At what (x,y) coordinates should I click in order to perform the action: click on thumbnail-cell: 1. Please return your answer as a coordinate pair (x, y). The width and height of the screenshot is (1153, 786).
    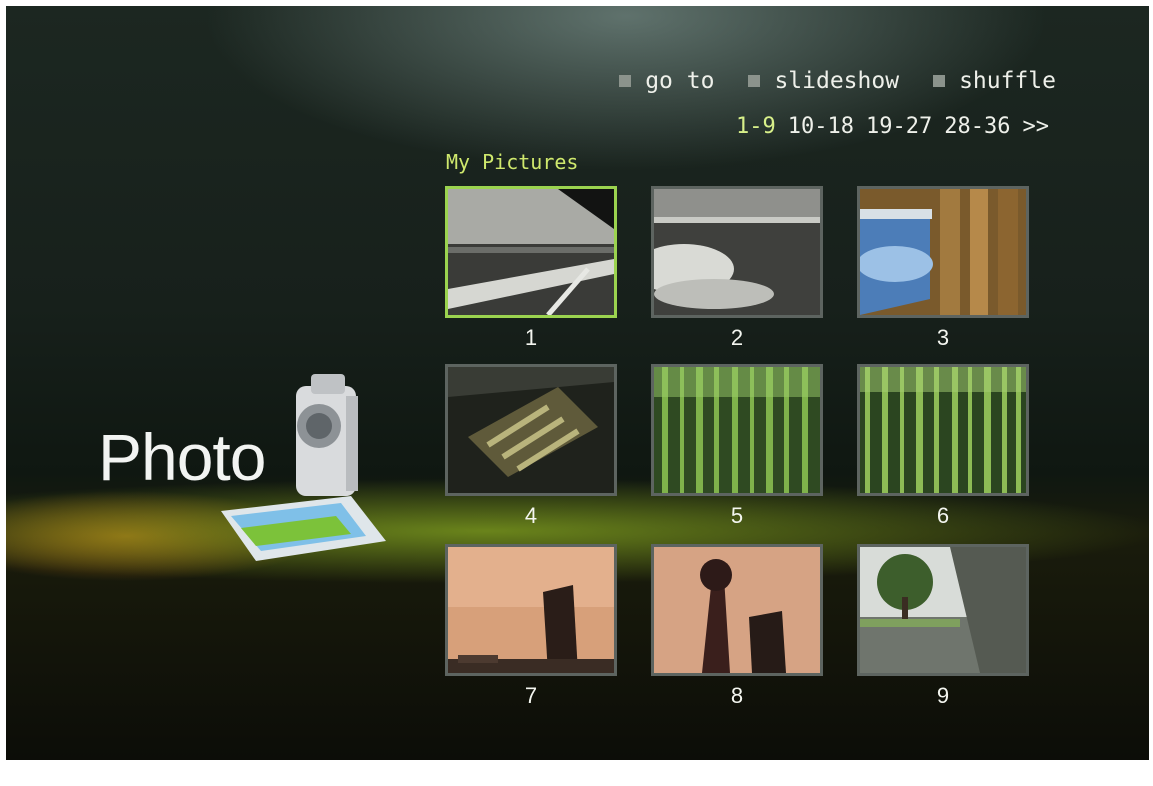
    Looking at the image, I should click on (531, 268).